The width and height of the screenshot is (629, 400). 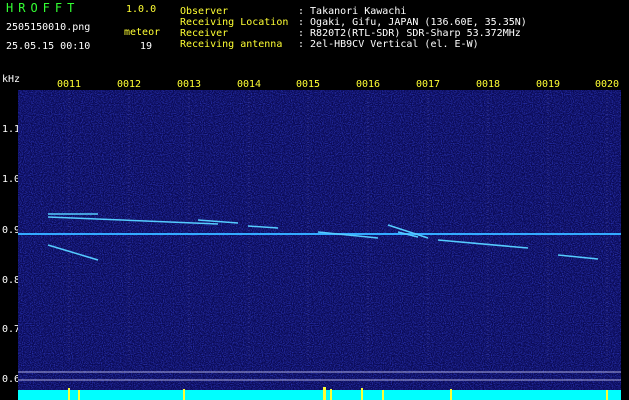 What do you see at coordinates (352, 11) in the screenshot?
I see `info-value-observer: : Takanori Kawachi` at bounding box center [352, 11].